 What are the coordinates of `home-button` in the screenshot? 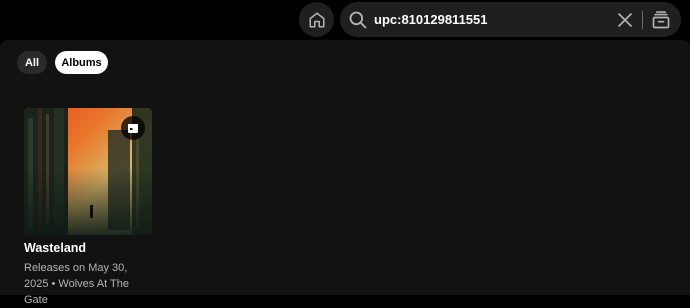 It's located at (316, 19).